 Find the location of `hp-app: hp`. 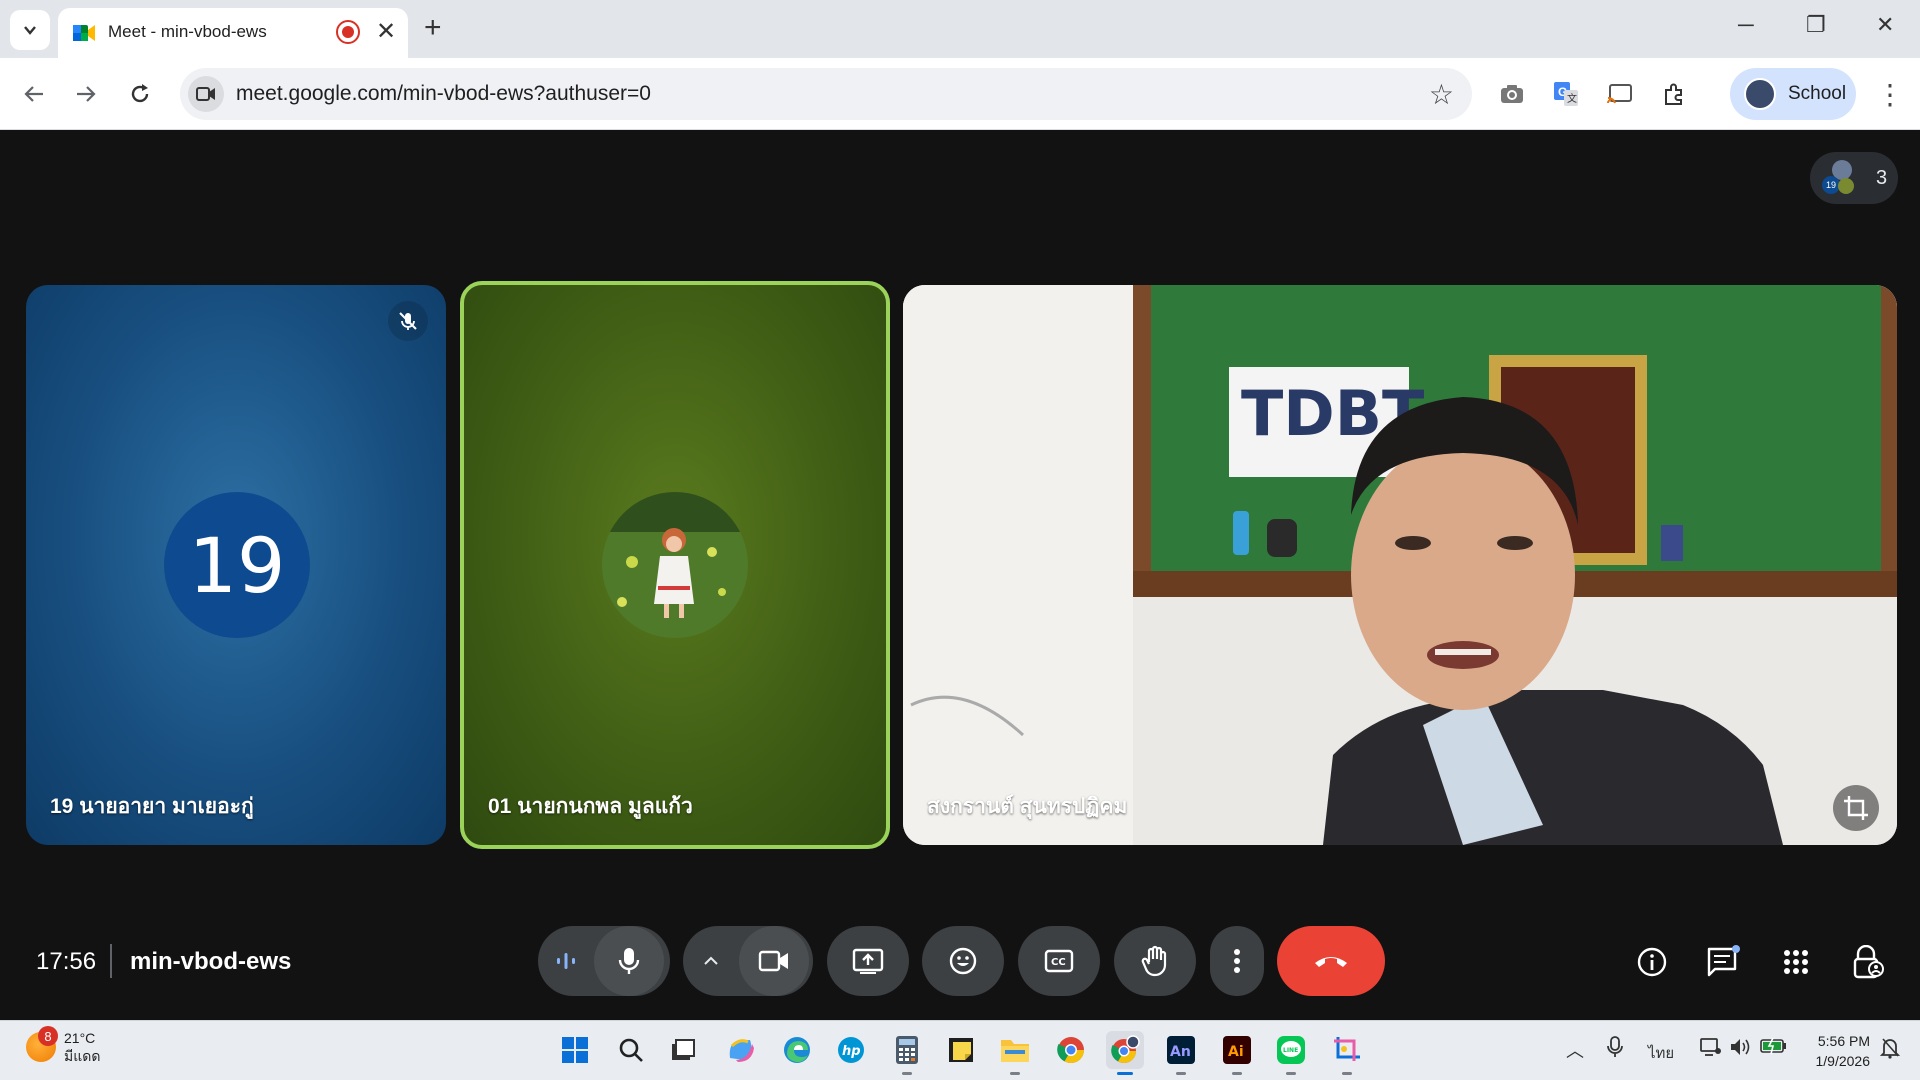

hp-app: hp is located at coordinates (851, 1050).